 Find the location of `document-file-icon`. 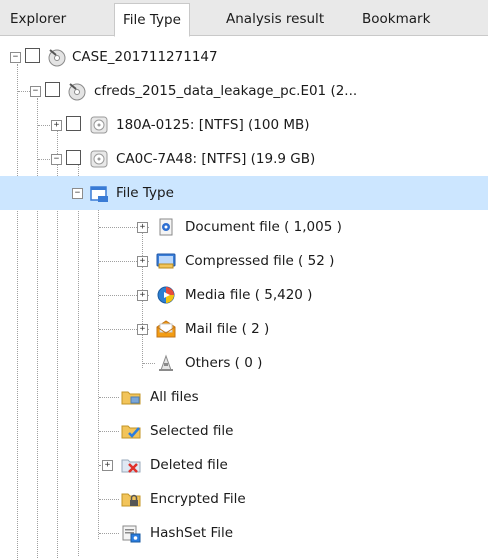

document-file-icon is located at coordinates (166, 227).